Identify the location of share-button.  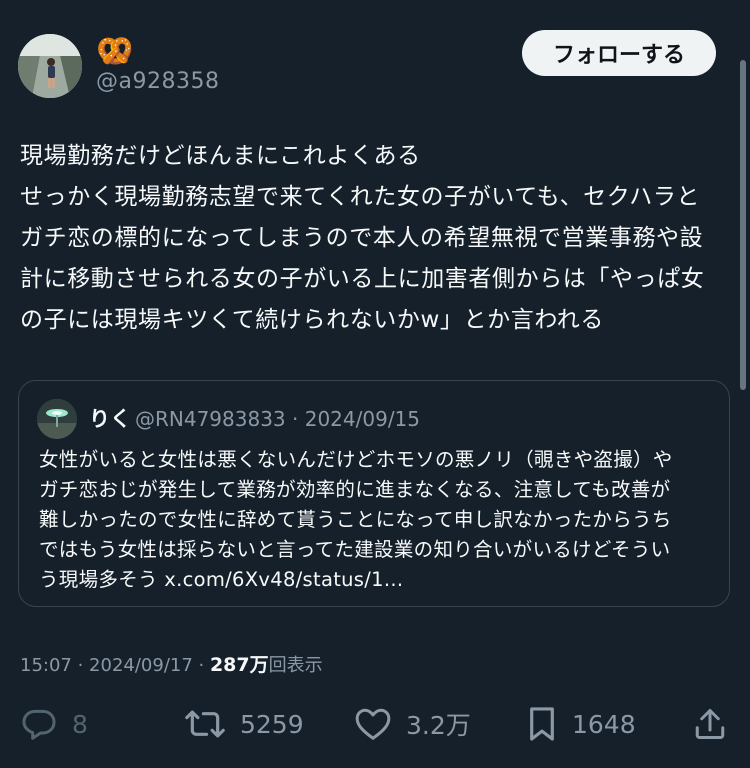
(710, 724).